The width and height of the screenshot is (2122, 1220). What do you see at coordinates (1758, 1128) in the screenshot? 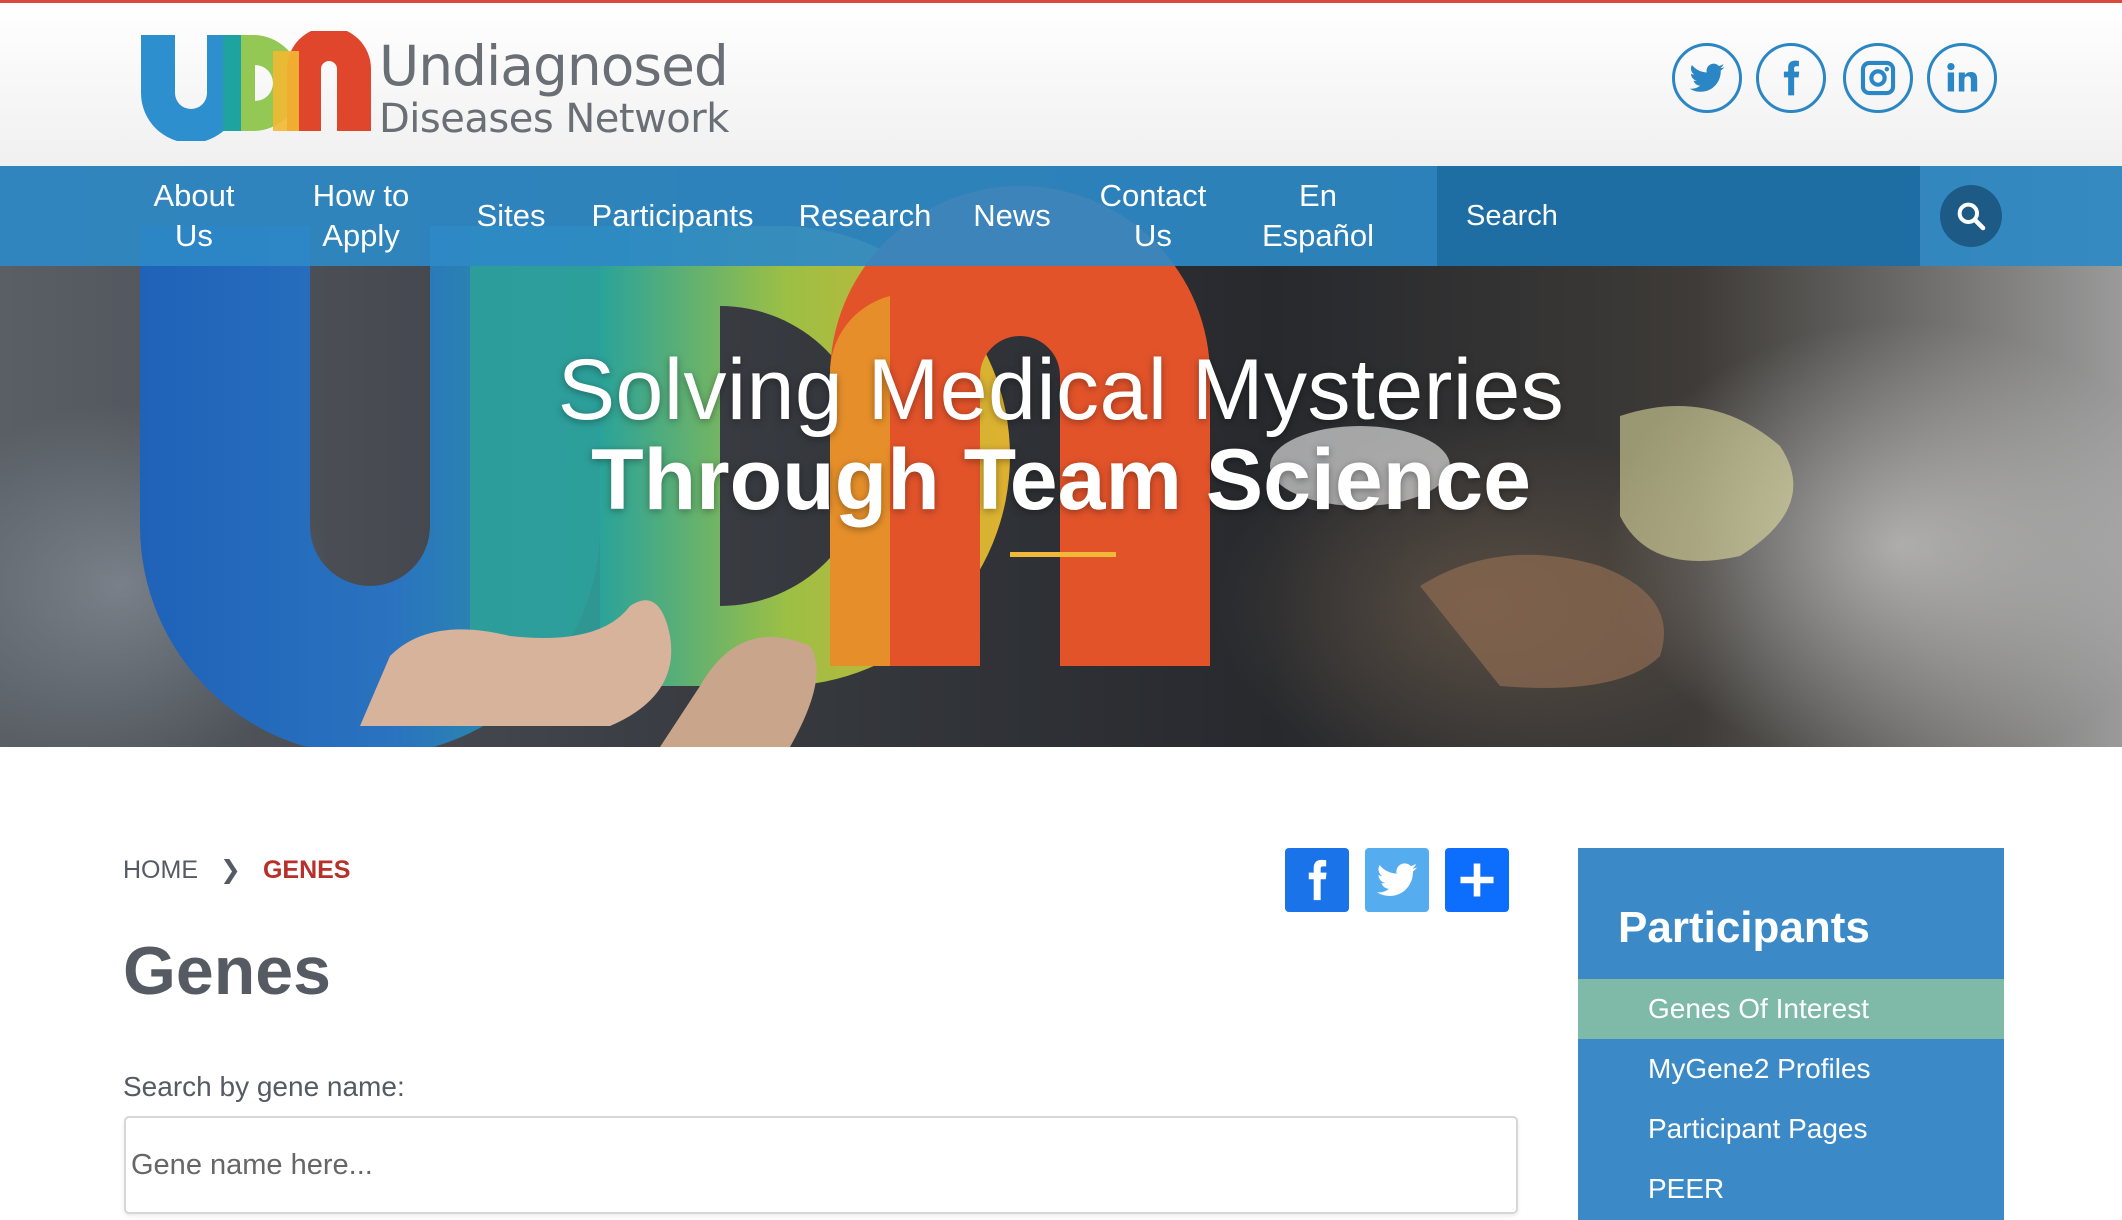
I see `sidebar-item-label: Participant Pages` at bounding box center [1758, 1128].